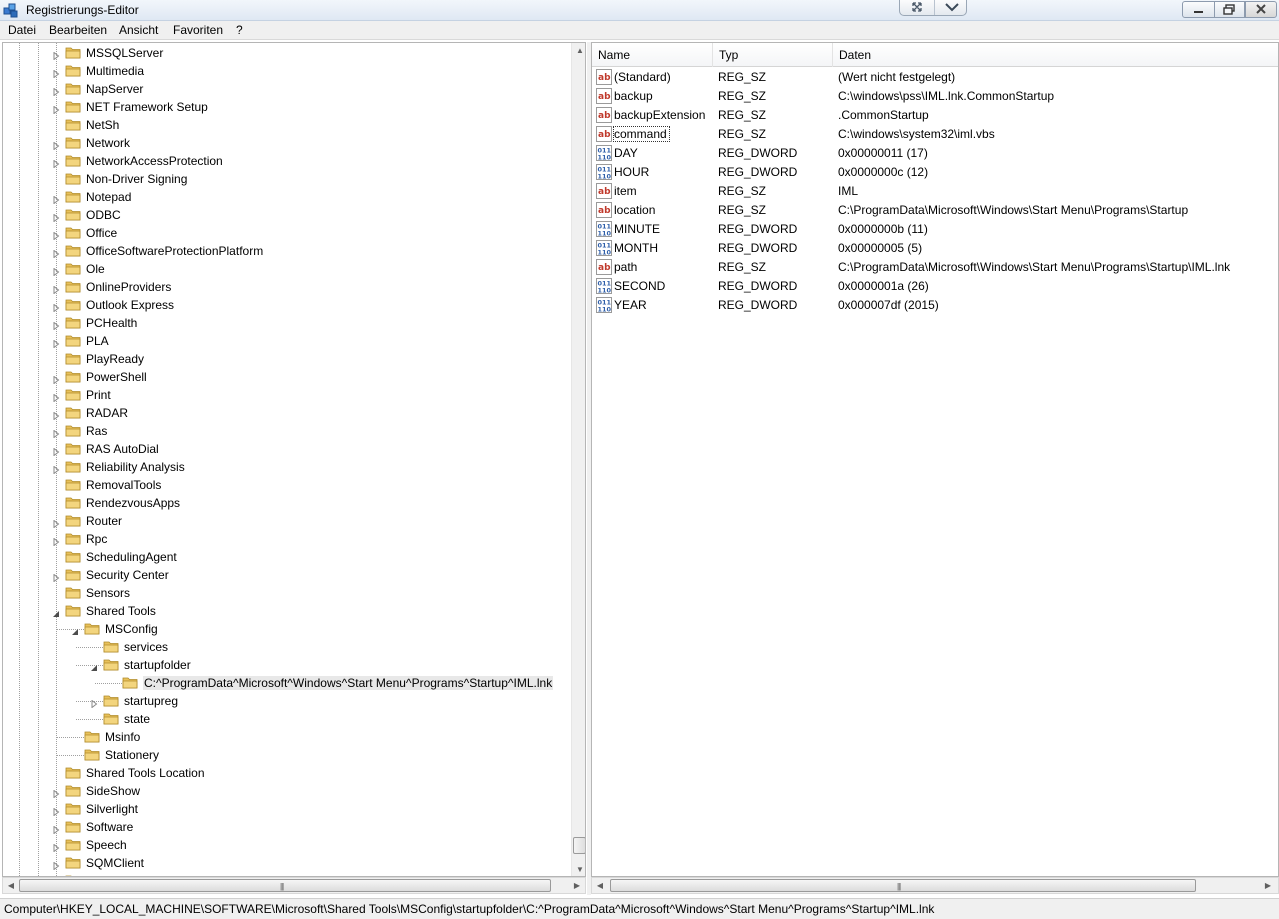 The image size is (1279, 919). I want to click on tree-item-onlineproviders: OnlineProviders, so click(286, 287).